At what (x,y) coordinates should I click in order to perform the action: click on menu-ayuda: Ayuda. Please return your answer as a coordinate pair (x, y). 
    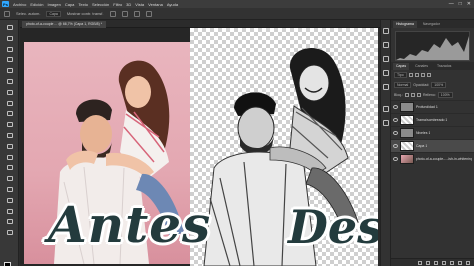
    Looking at the image, I should click on (172, 4).